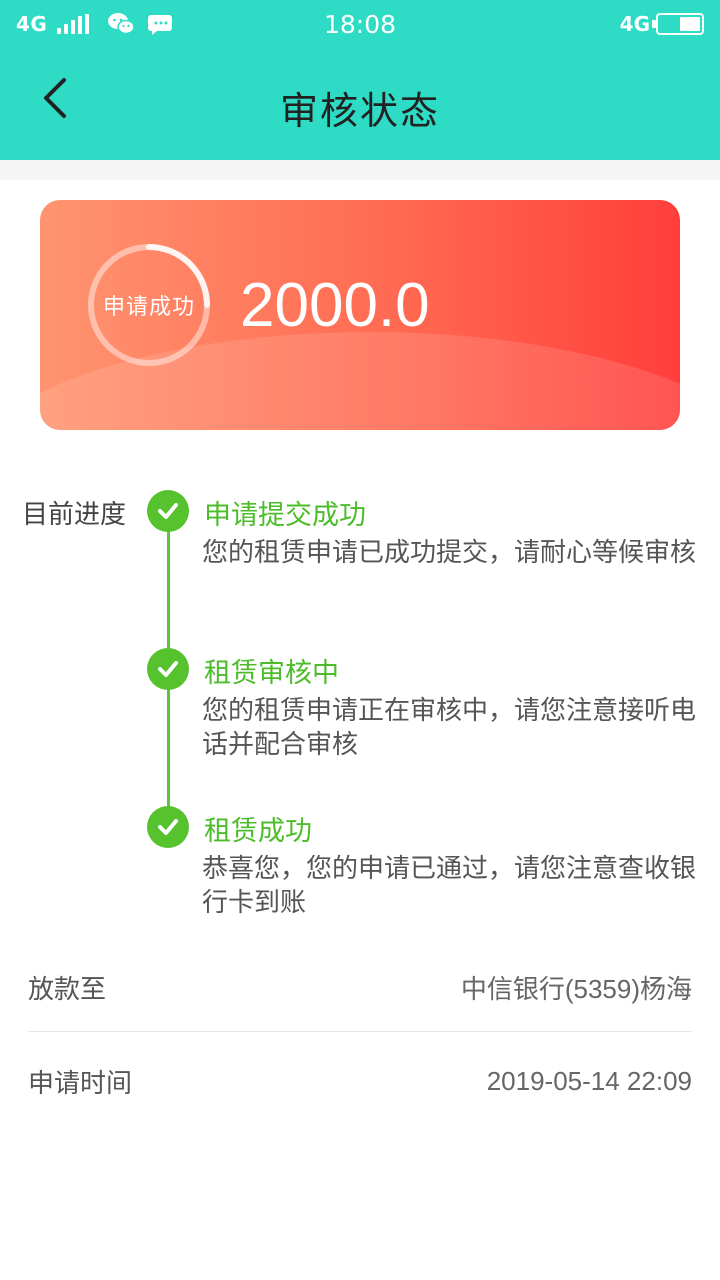 The height and width of the screenshot is (1280, 720). I want to click on clock: 18:08, so click(360, 24).